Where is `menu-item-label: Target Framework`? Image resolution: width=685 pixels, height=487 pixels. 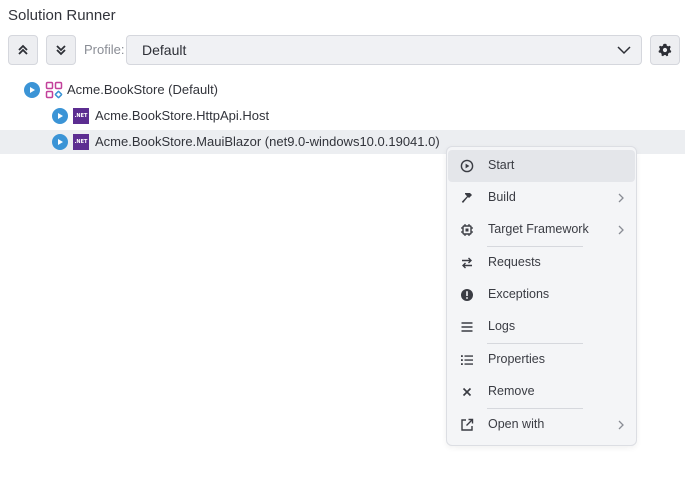
menu-item-label: Target Framework is located at coordinates (538, 229).